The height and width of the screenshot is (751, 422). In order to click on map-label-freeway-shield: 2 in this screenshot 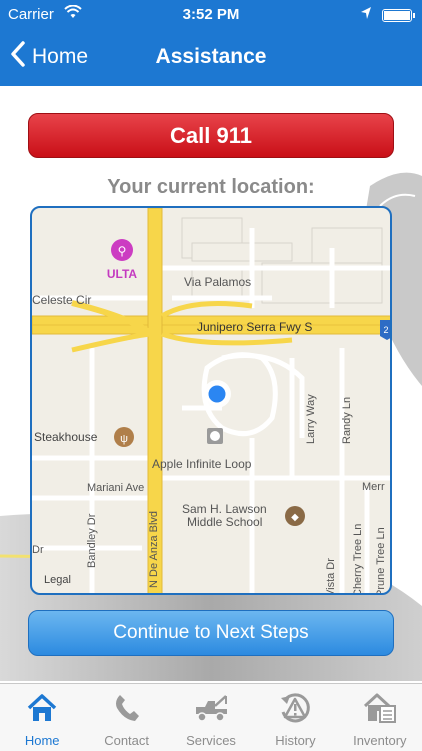, I will do `click(385, 330)`.